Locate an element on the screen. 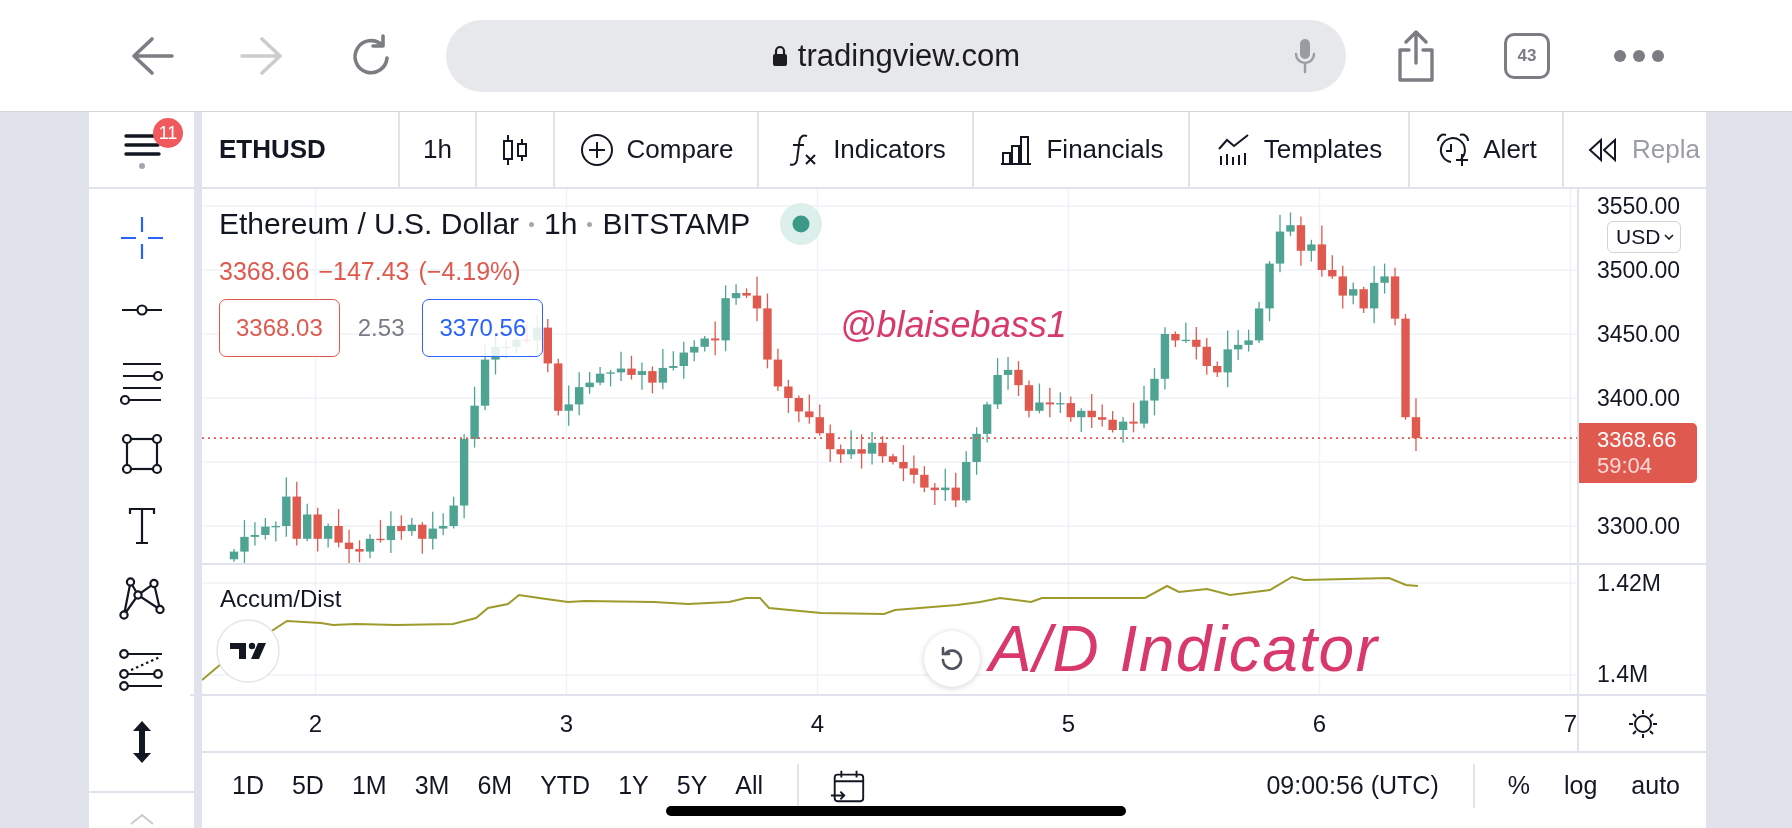  projection-lines-icon is located at coordinates (141, 670).